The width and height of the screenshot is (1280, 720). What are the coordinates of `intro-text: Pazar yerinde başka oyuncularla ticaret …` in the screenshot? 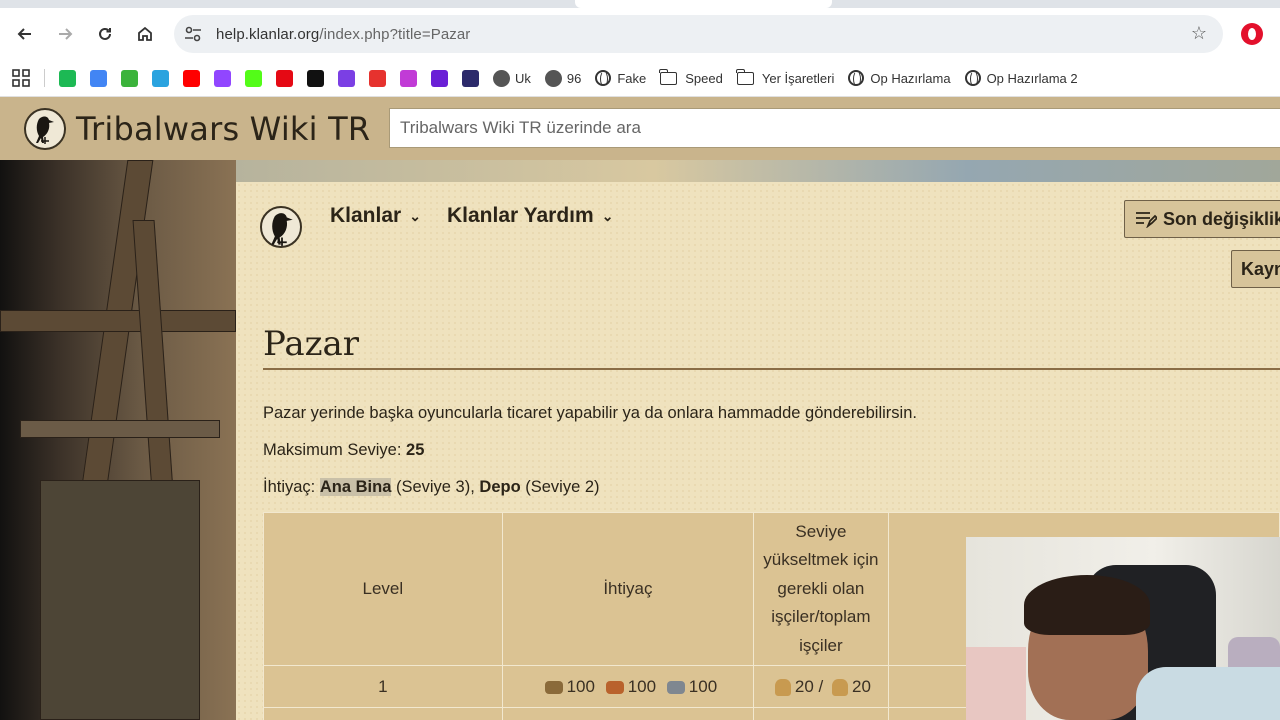 It's located at (590, 413).